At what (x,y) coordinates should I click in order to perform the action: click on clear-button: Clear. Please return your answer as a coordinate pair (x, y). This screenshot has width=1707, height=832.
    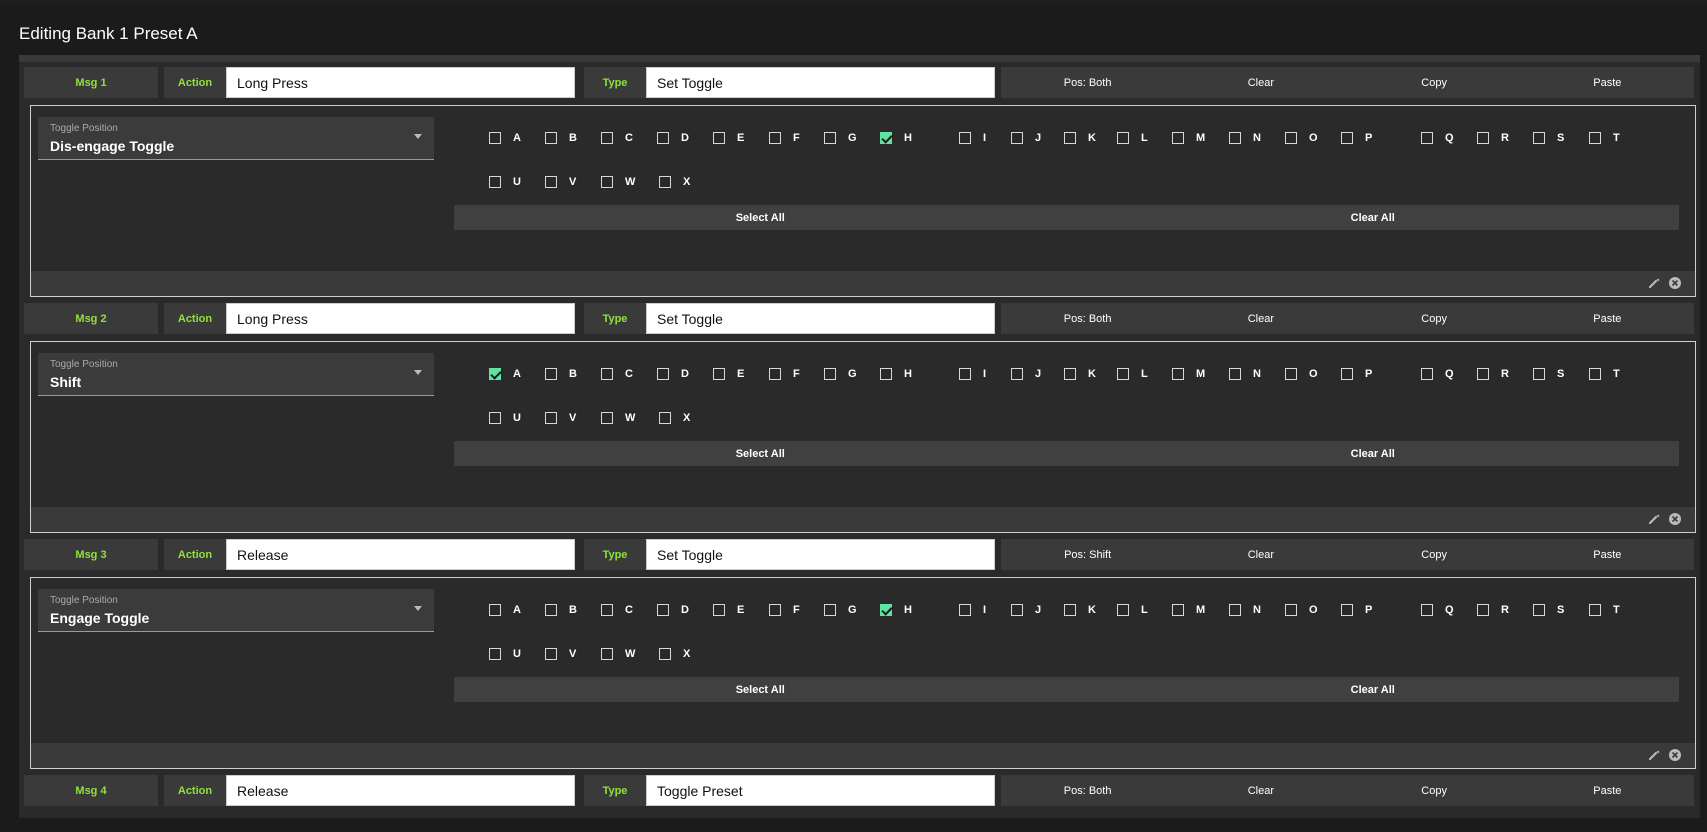
    Looking at the image, I should click on (1260, 790).